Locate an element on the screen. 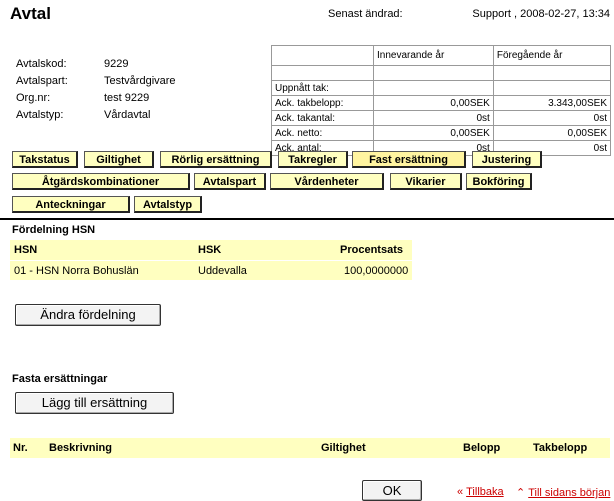 Image resolution: width=614 pixels, height=501 pixels. info-row-party: Avtalspart: Testvårdgivare is located at coordinates (136, 83).